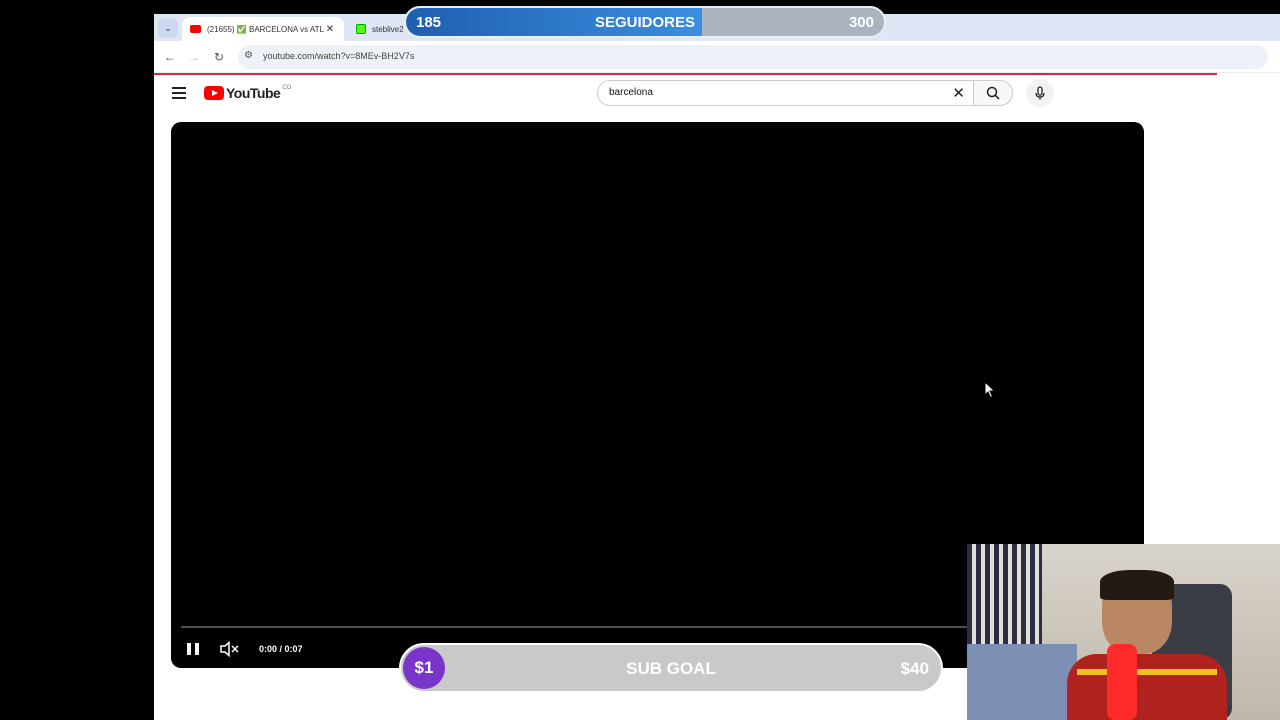 This screenshot has width=1280, height=720. I want to click on site-info-icon: ⚙, so click(248, 55).